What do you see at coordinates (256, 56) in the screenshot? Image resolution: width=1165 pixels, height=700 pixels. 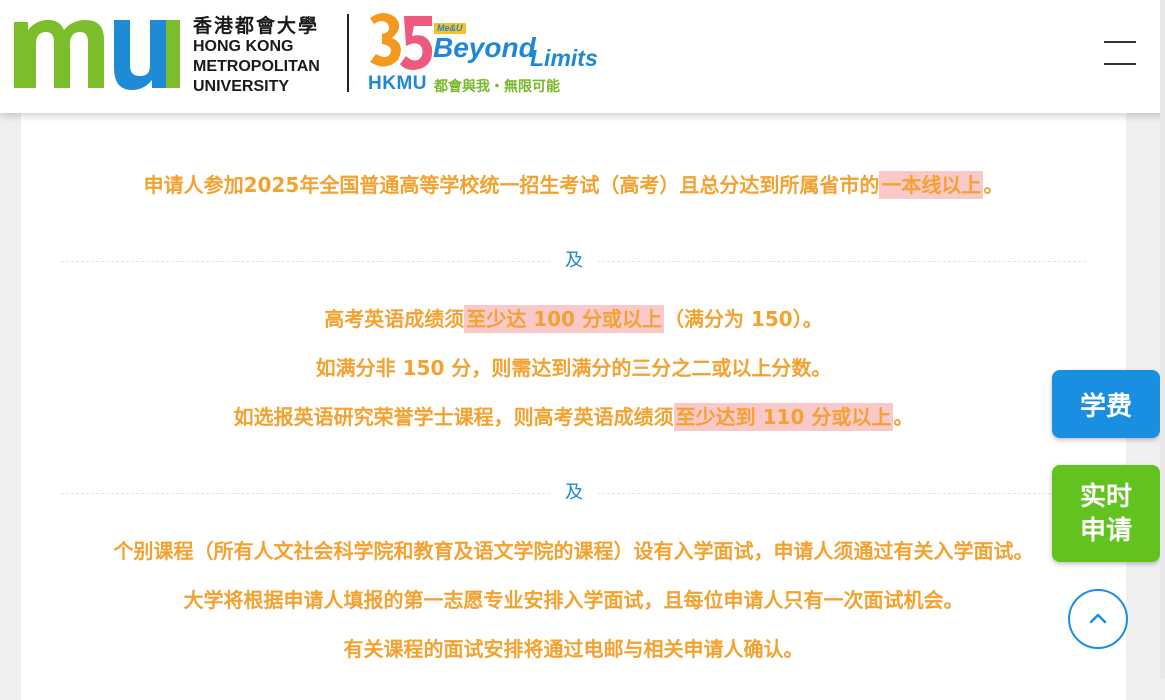 I see `university-name: 香港都會大學 HONG KONG METROPOLITAN UNIVERSITY` at bounding box center [256, 56].